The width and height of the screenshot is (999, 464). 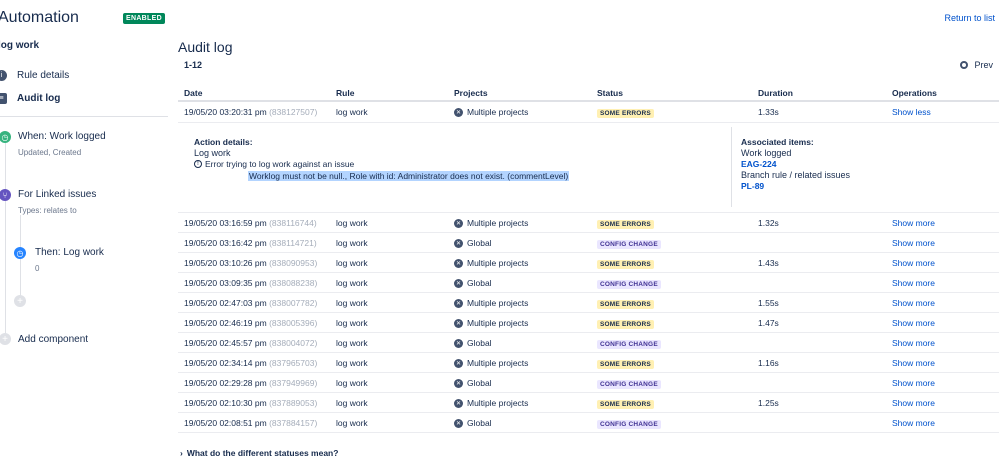 I want to click on row-date: 19/05/20 02:34:14 pm (837965703), so click(x=251, y=363).